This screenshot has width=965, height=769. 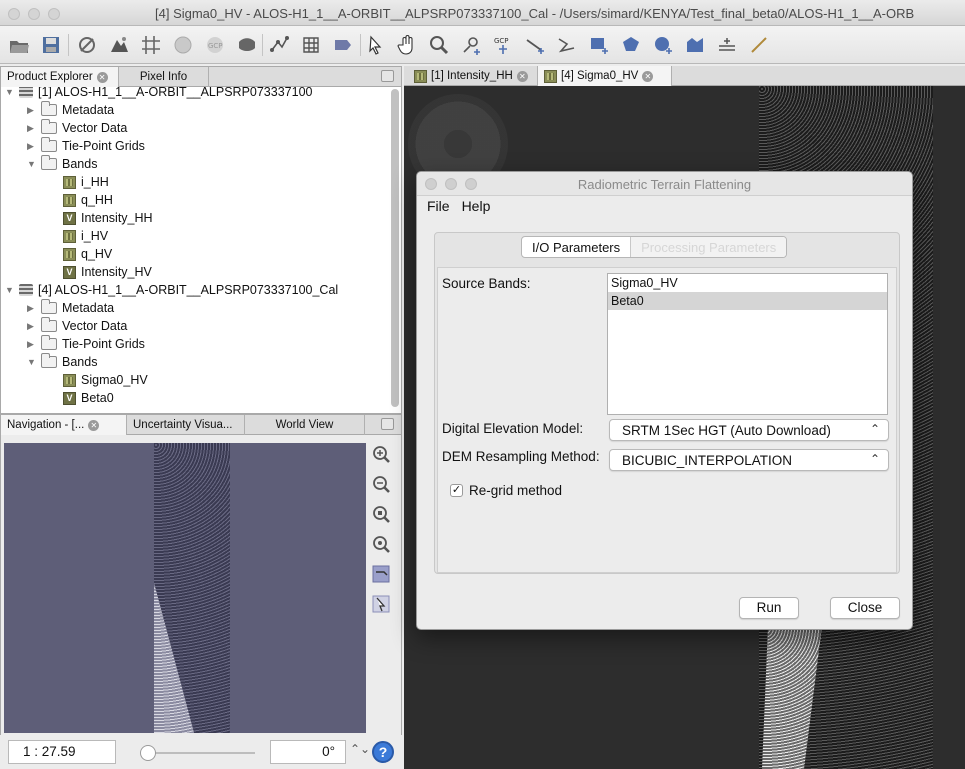 I want to click on tab-product-explorer: Product Explorer ✕, so click(x=60, y=77).